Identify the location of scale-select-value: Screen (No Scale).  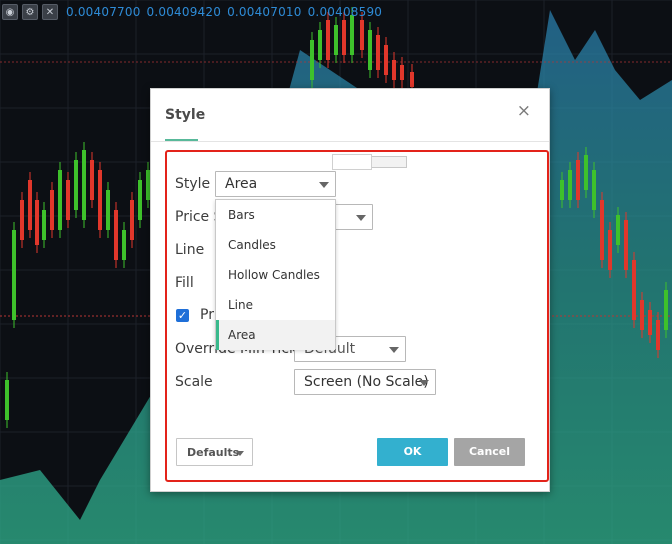
(366, 382).